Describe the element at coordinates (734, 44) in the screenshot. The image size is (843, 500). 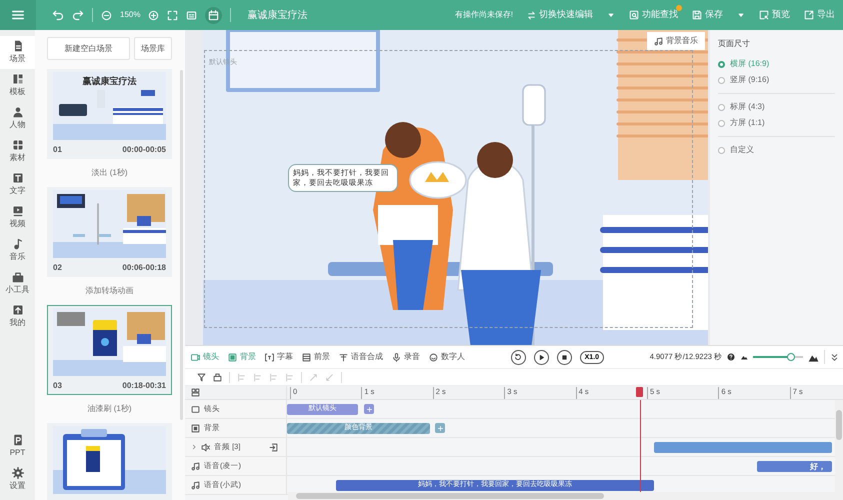
I see `panel-title: 页面尺寸` at that location.